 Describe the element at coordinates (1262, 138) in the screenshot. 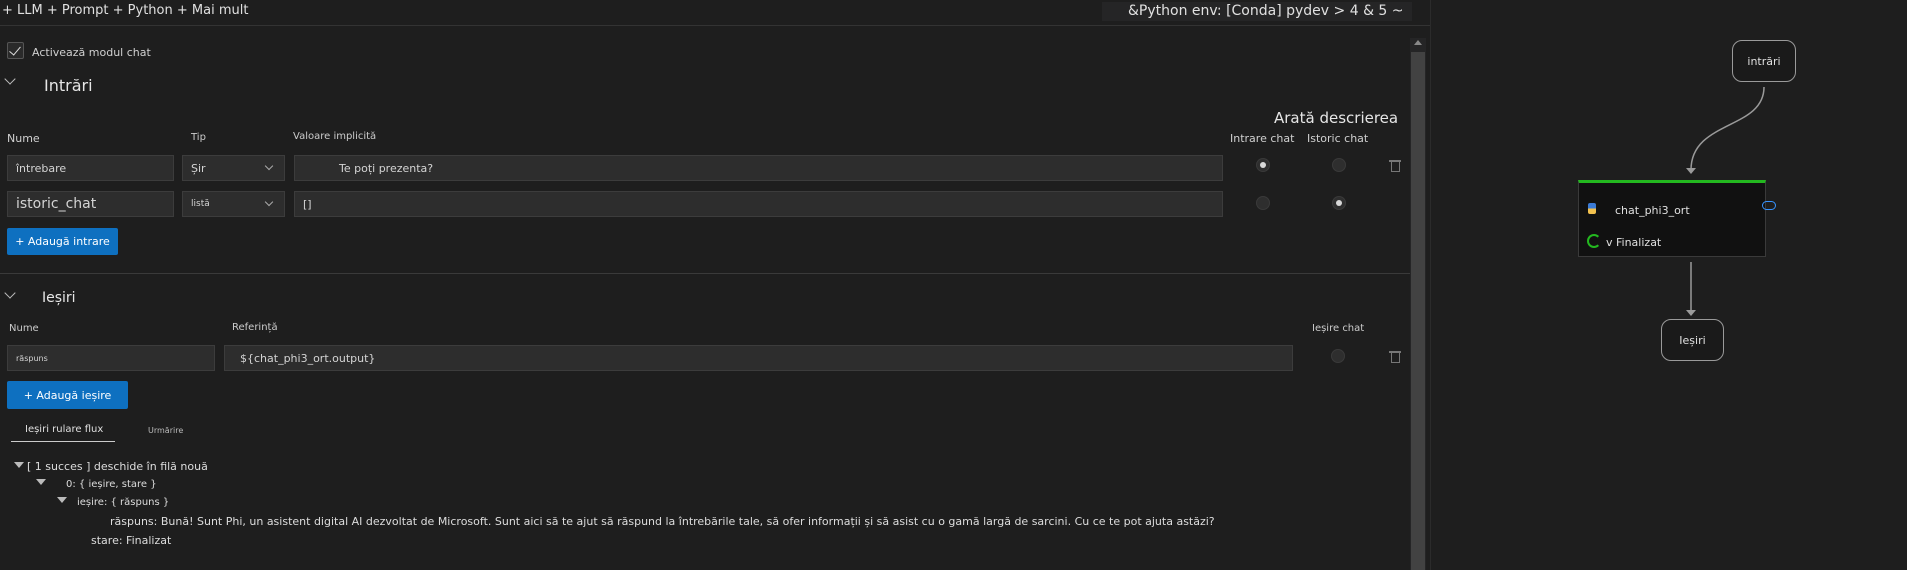

I see `inputs-header-chat-input: Intrare chat` at that location.